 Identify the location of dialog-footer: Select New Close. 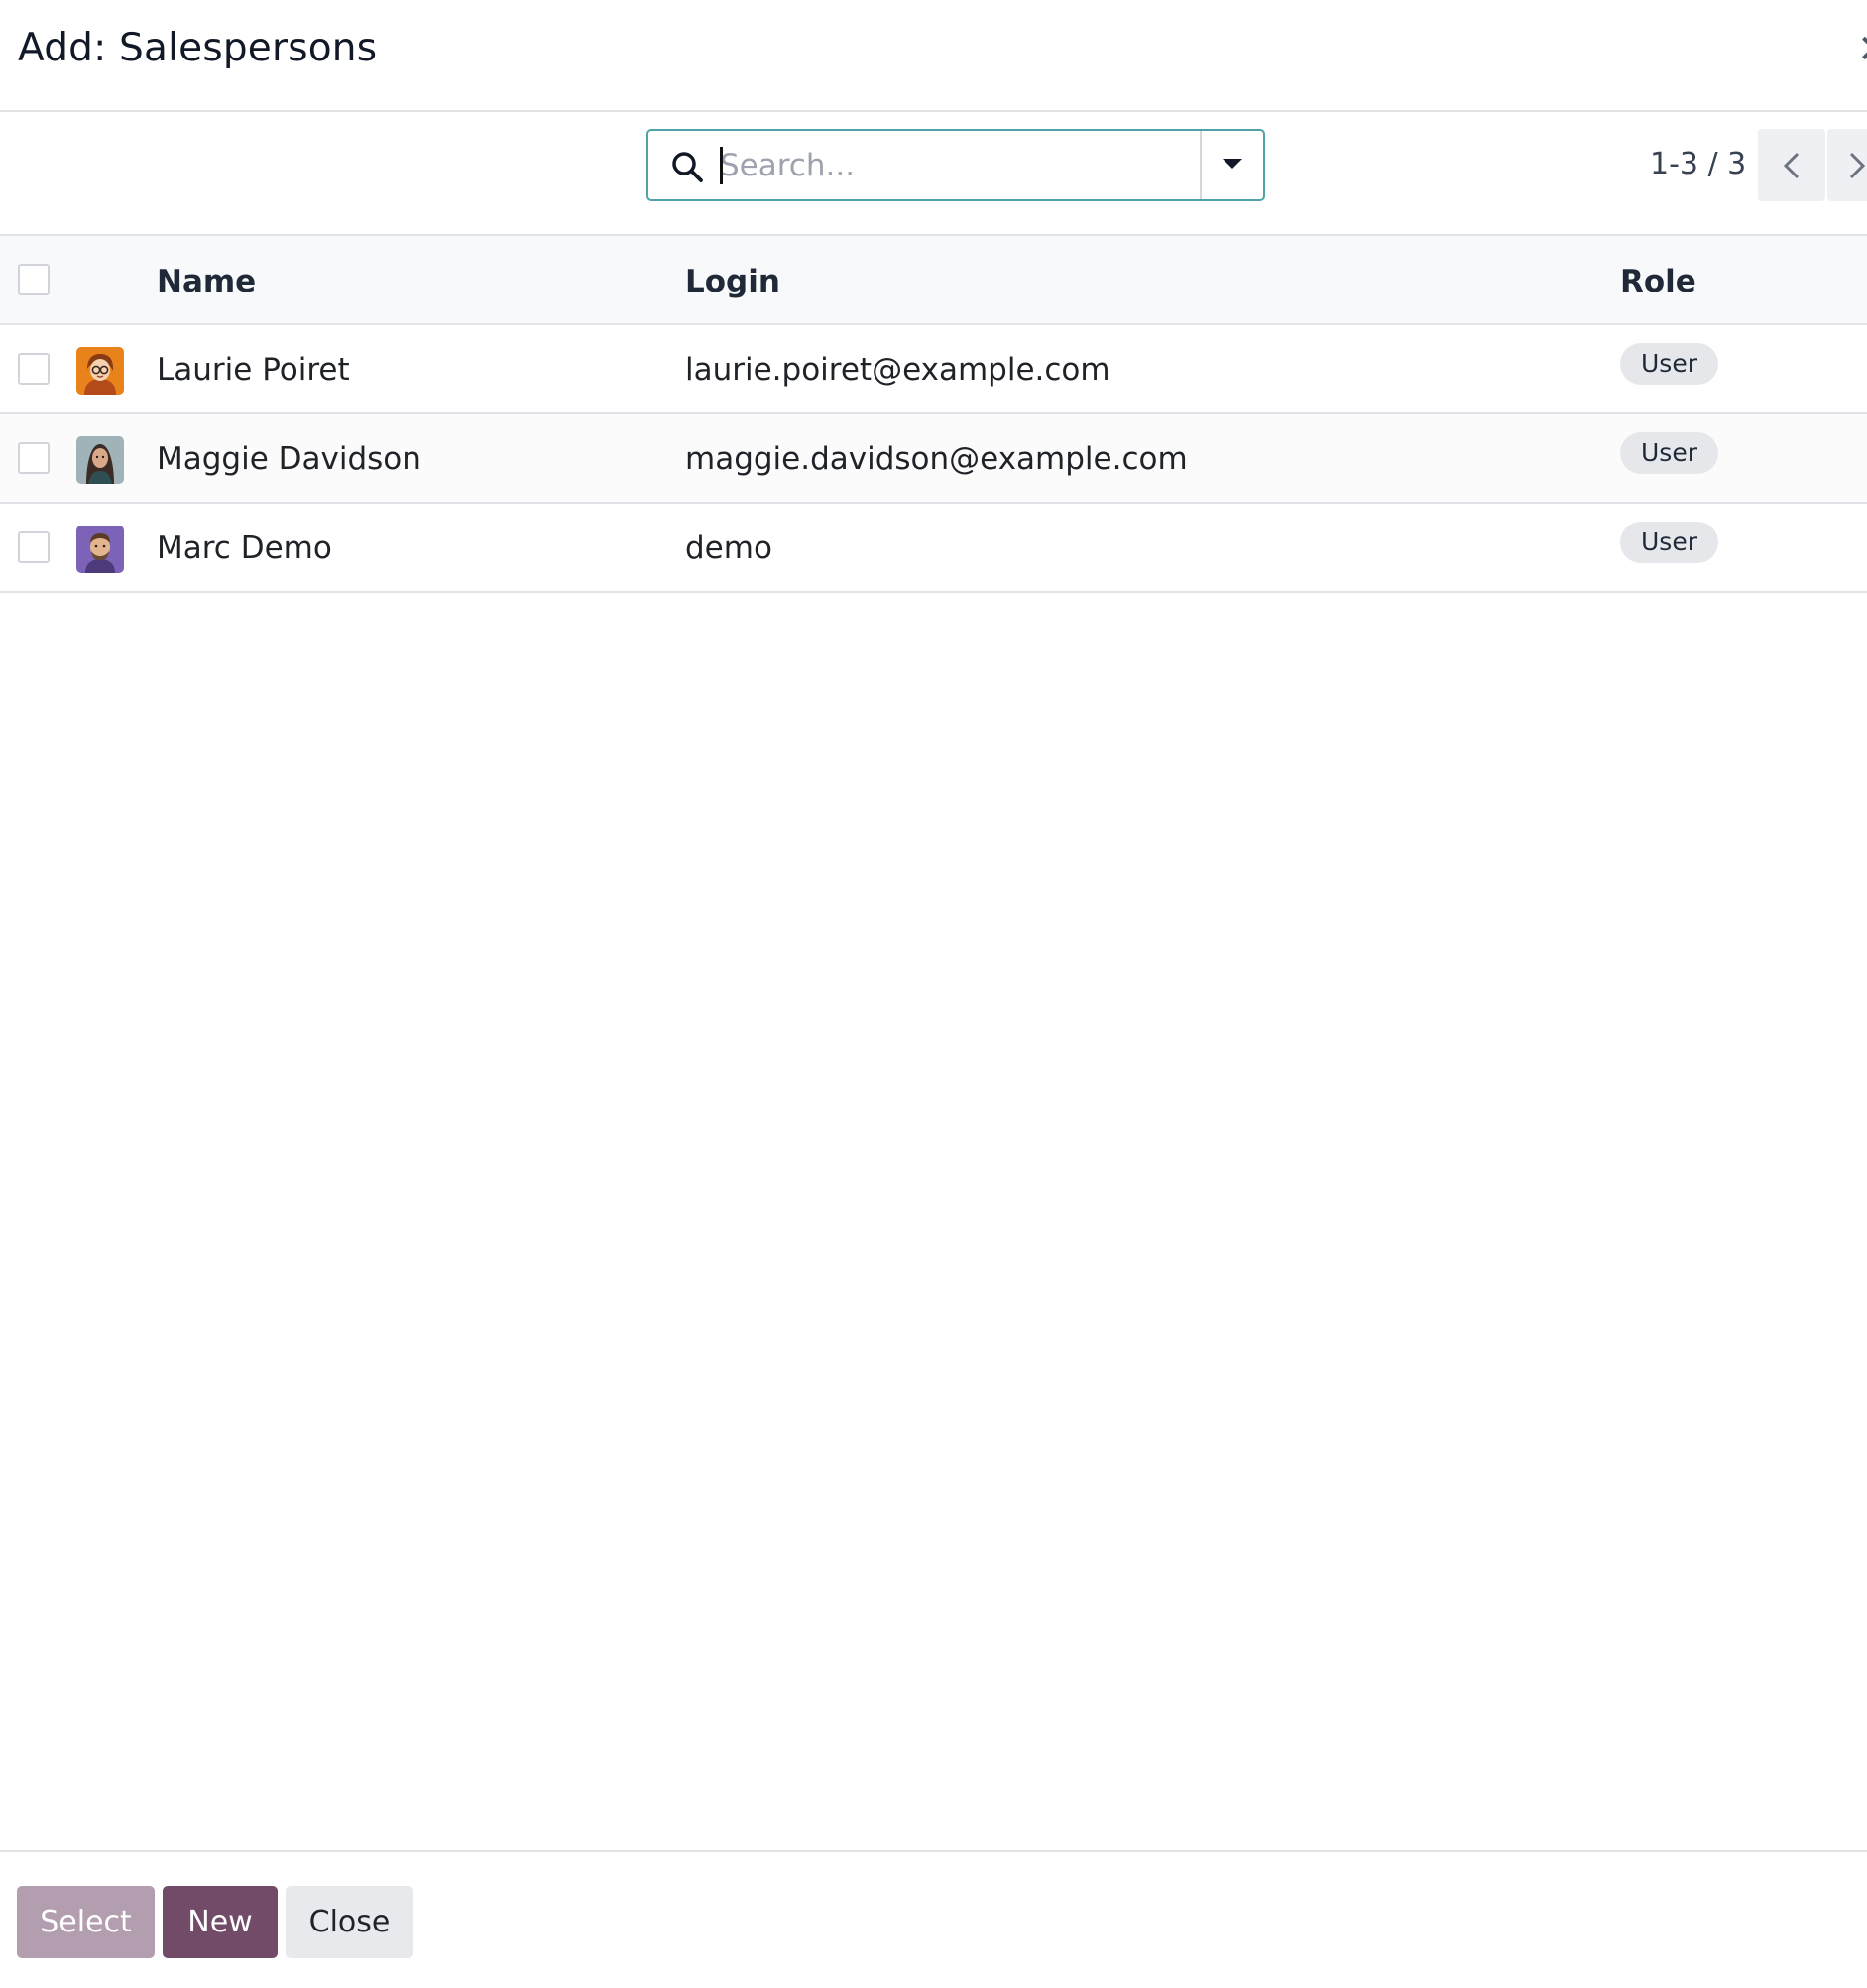
(933, 1919).